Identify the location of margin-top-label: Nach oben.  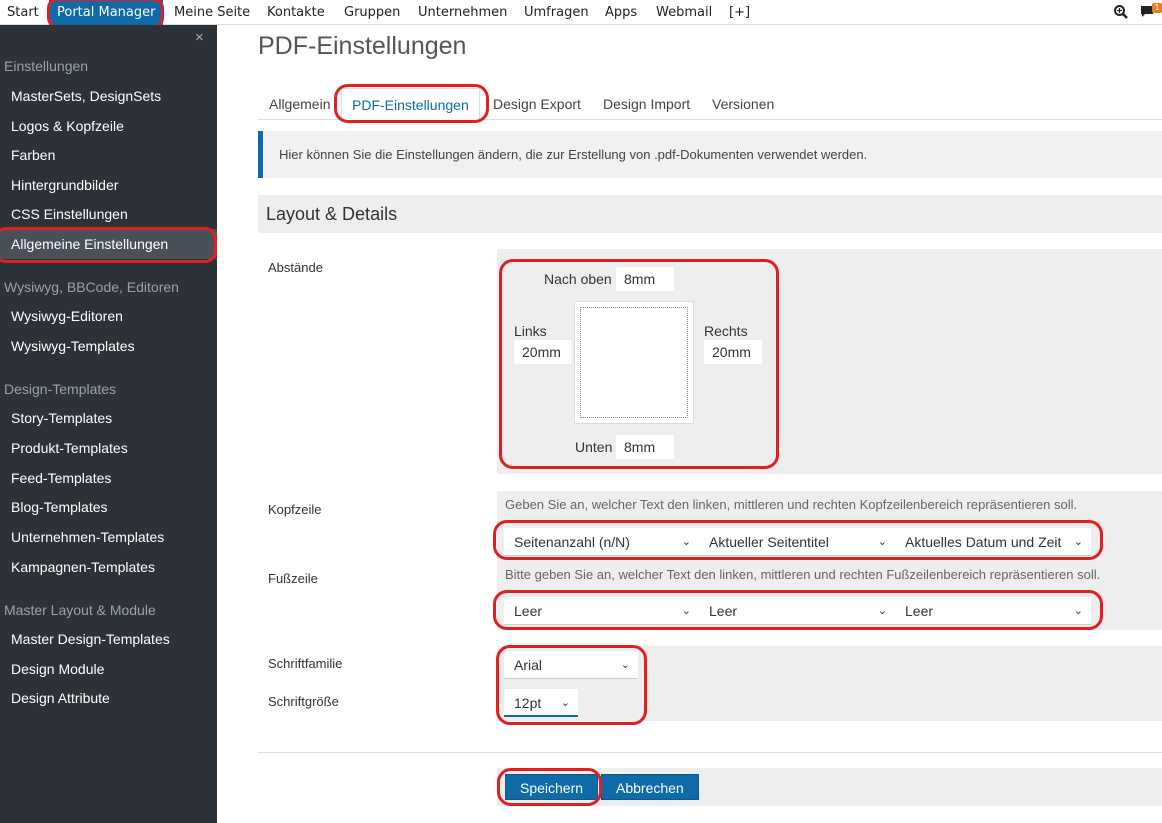
(578, 279).